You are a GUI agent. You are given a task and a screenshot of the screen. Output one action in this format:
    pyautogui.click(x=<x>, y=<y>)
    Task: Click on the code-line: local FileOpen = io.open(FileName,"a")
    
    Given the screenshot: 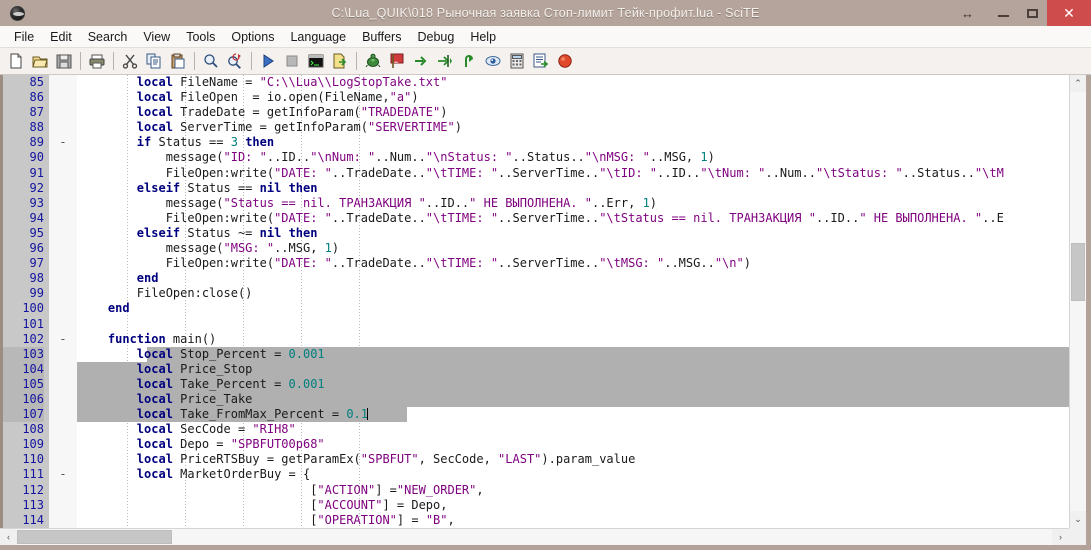 What is the action you would take?
    pyautogui.click(x=573, y=97)
    